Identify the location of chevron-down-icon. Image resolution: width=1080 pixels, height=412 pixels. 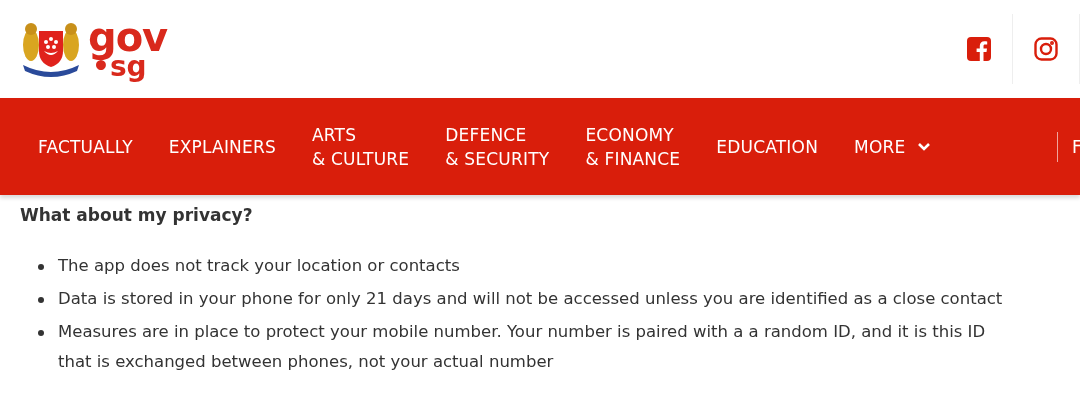
(924, 146).